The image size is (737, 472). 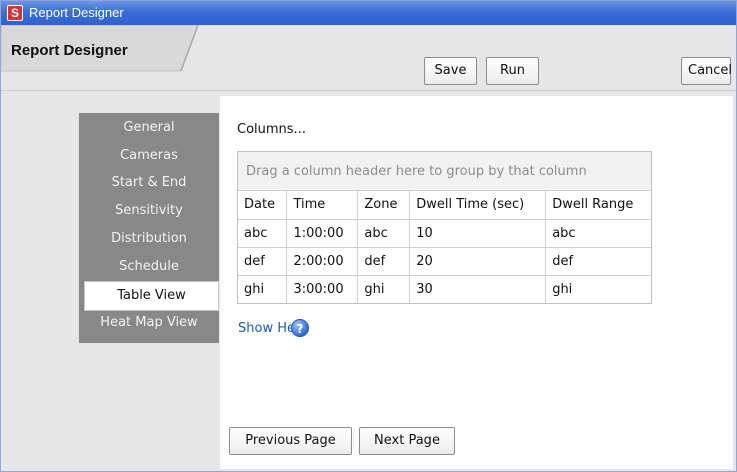 I want to click on save-button: Save, so click(x=450, y=71).